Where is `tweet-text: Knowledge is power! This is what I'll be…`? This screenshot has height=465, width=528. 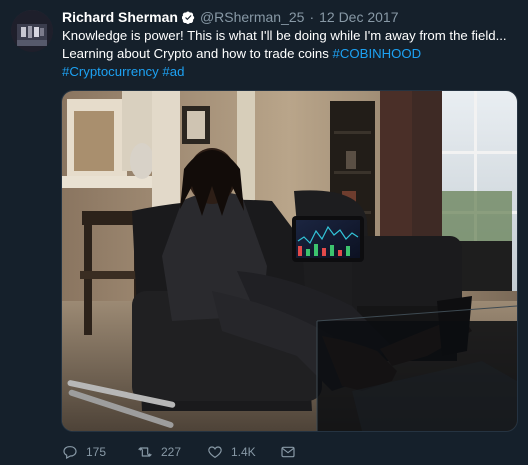
tweet-text: Knowledge is power! This is what I'll be… is located at coordinates (292, 54).